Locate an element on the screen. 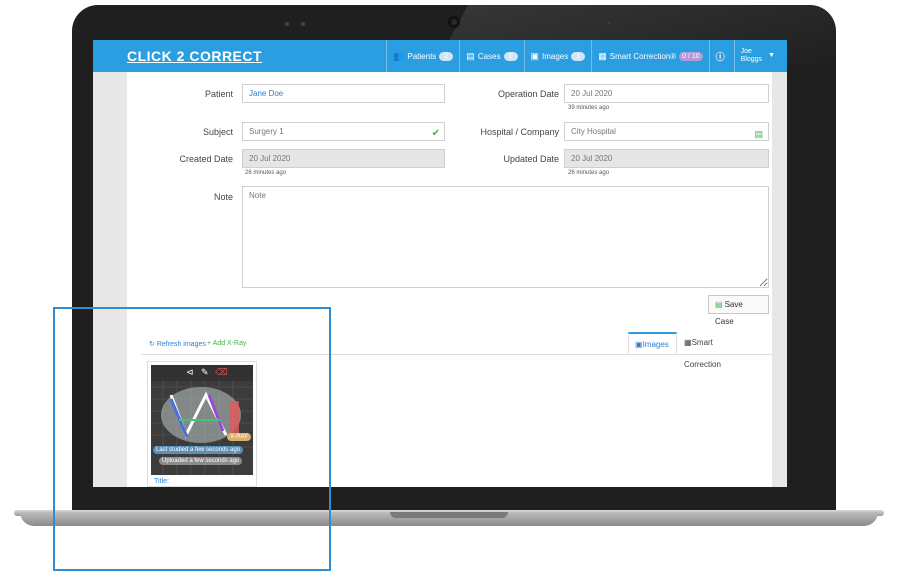 The height and width of the screenshot is (571, 898). chevron-down-icon: ▼ is located at coordinates (771, 55).